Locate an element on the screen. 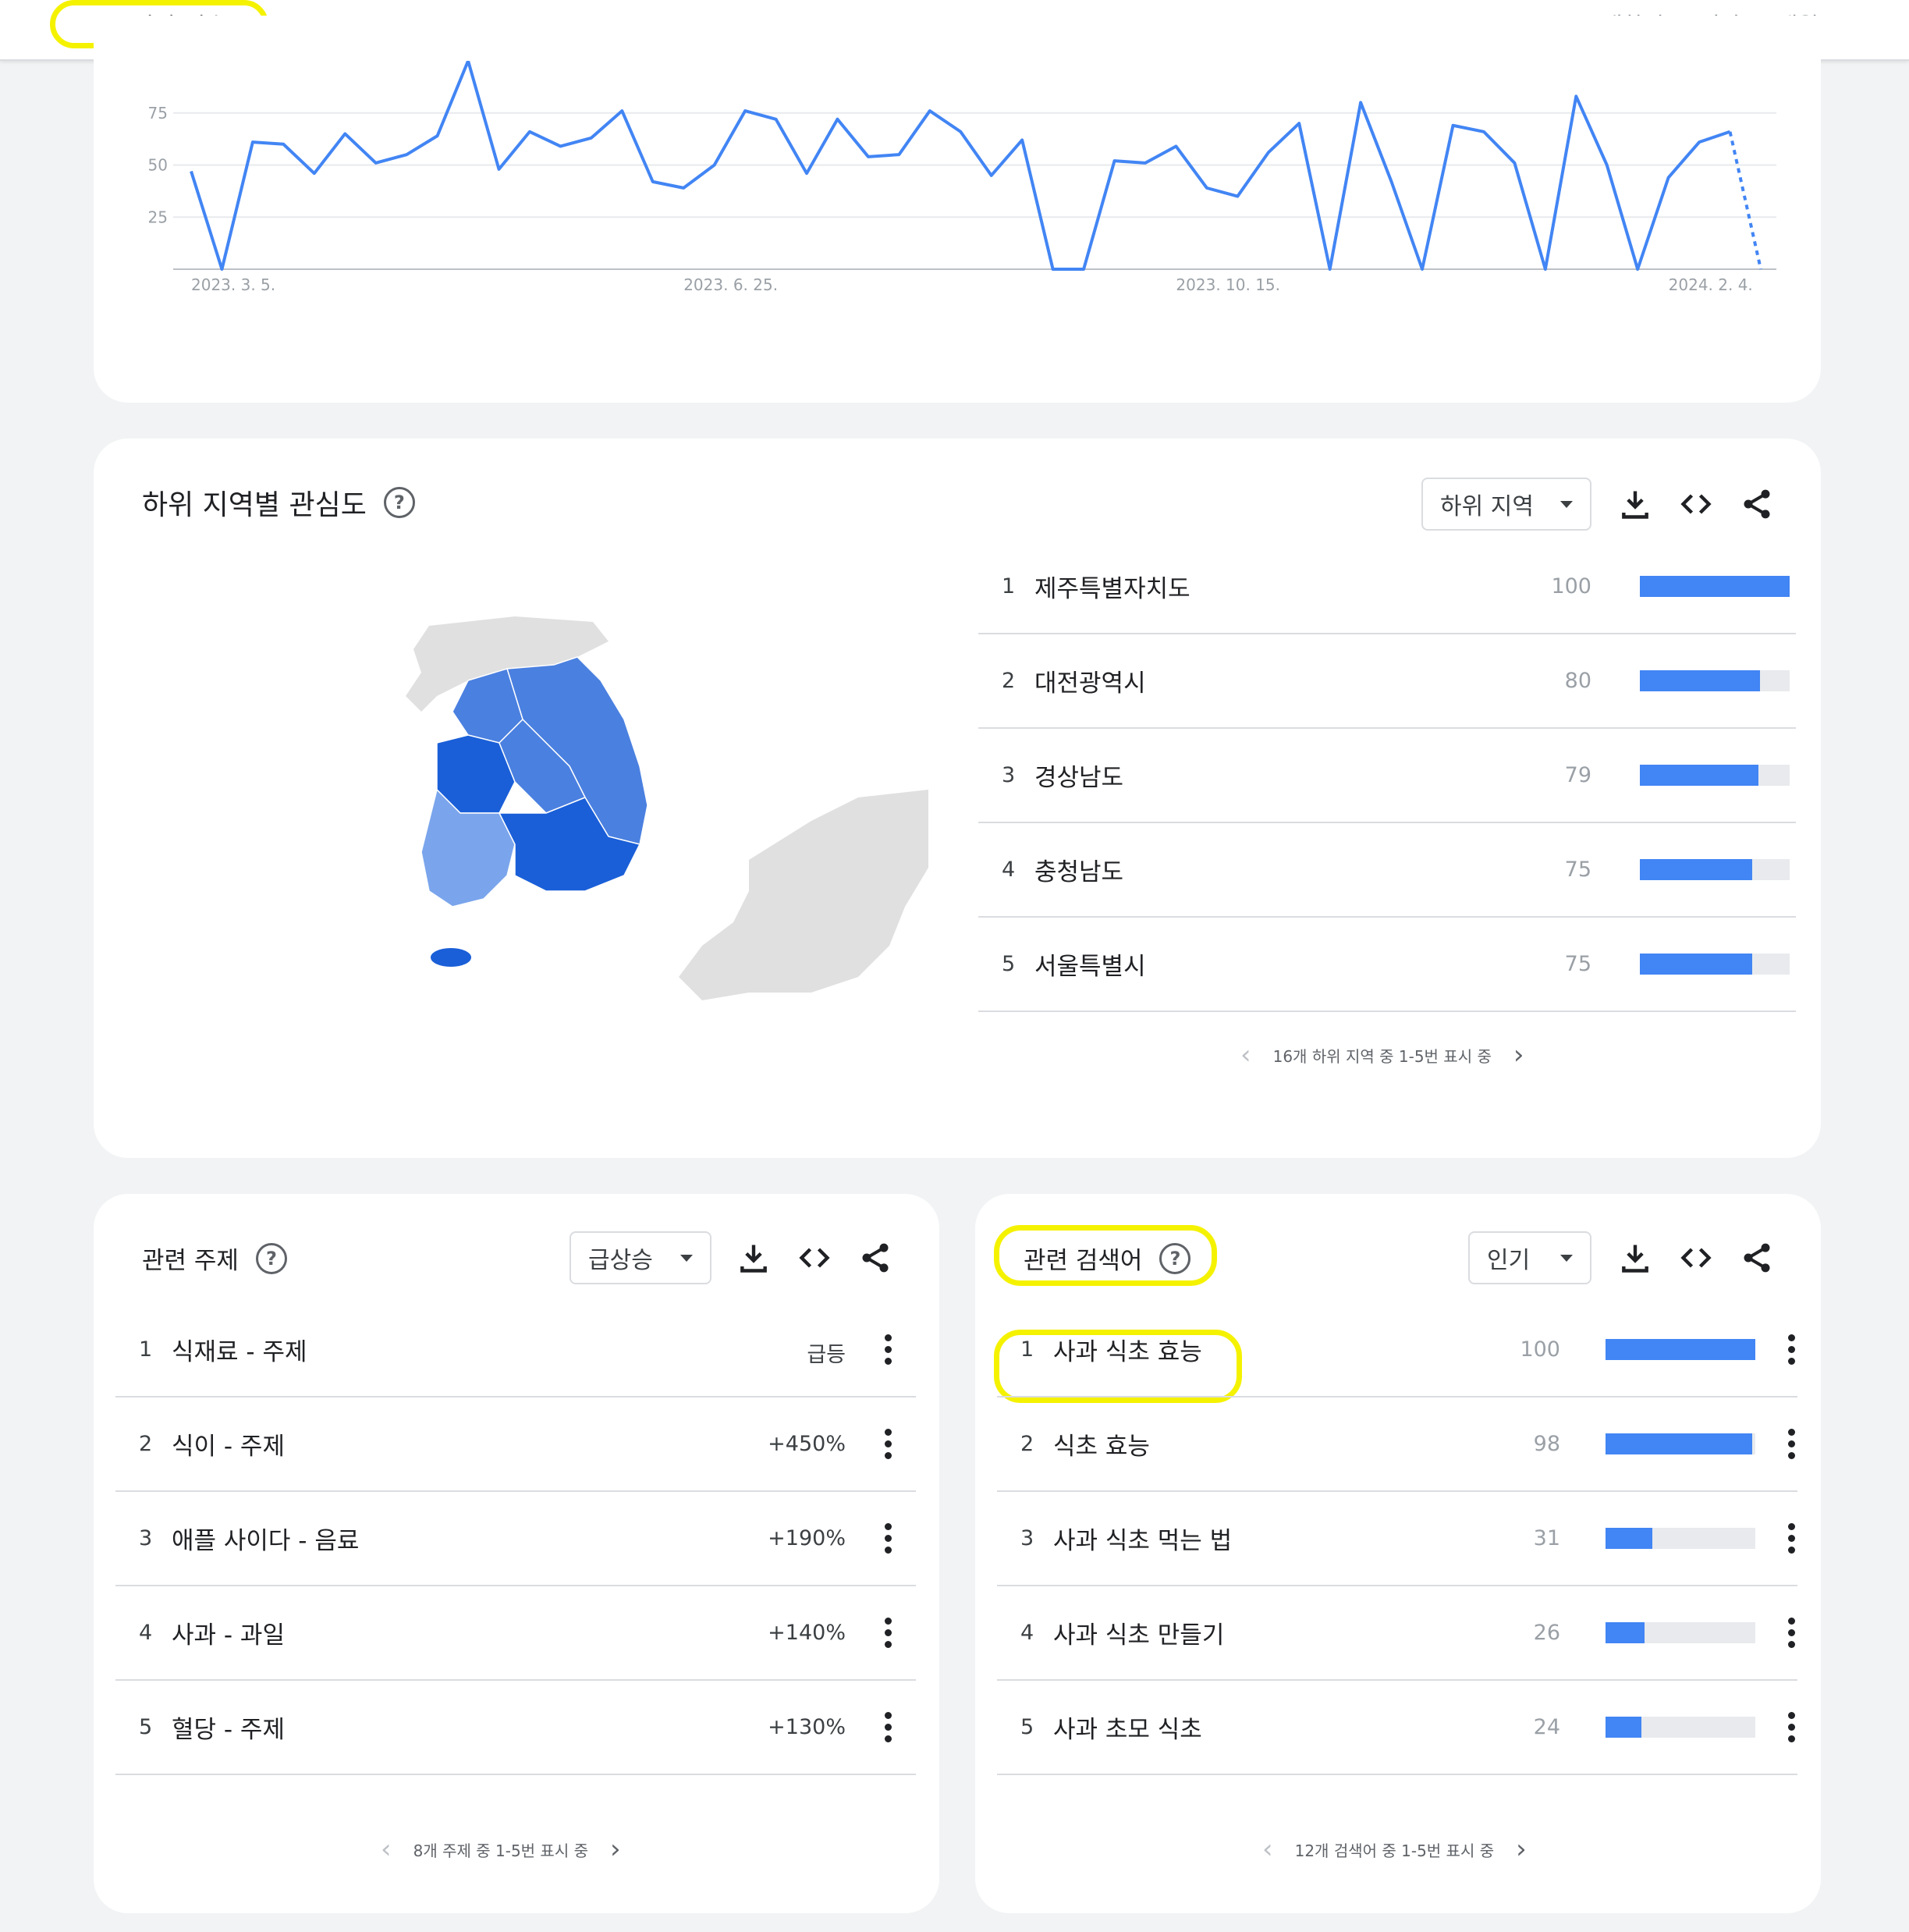  subregion-row: 3 경상남도 79 is located at coordinates (1387, 776).